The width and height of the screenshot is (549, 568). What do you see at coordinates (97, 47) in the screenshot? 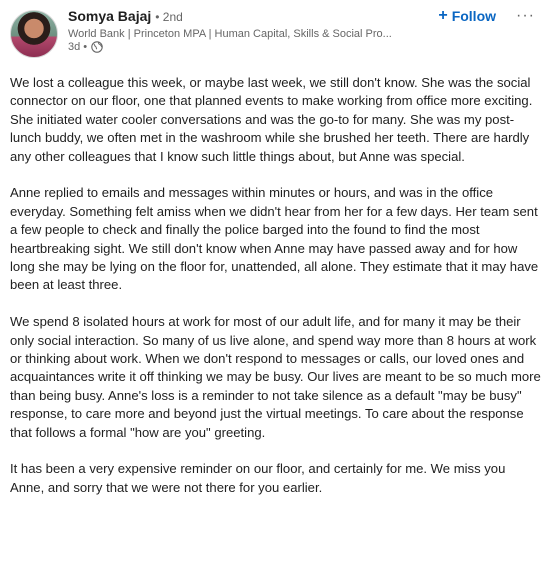
I see `globe-icon` at bounding box center [97, 47].